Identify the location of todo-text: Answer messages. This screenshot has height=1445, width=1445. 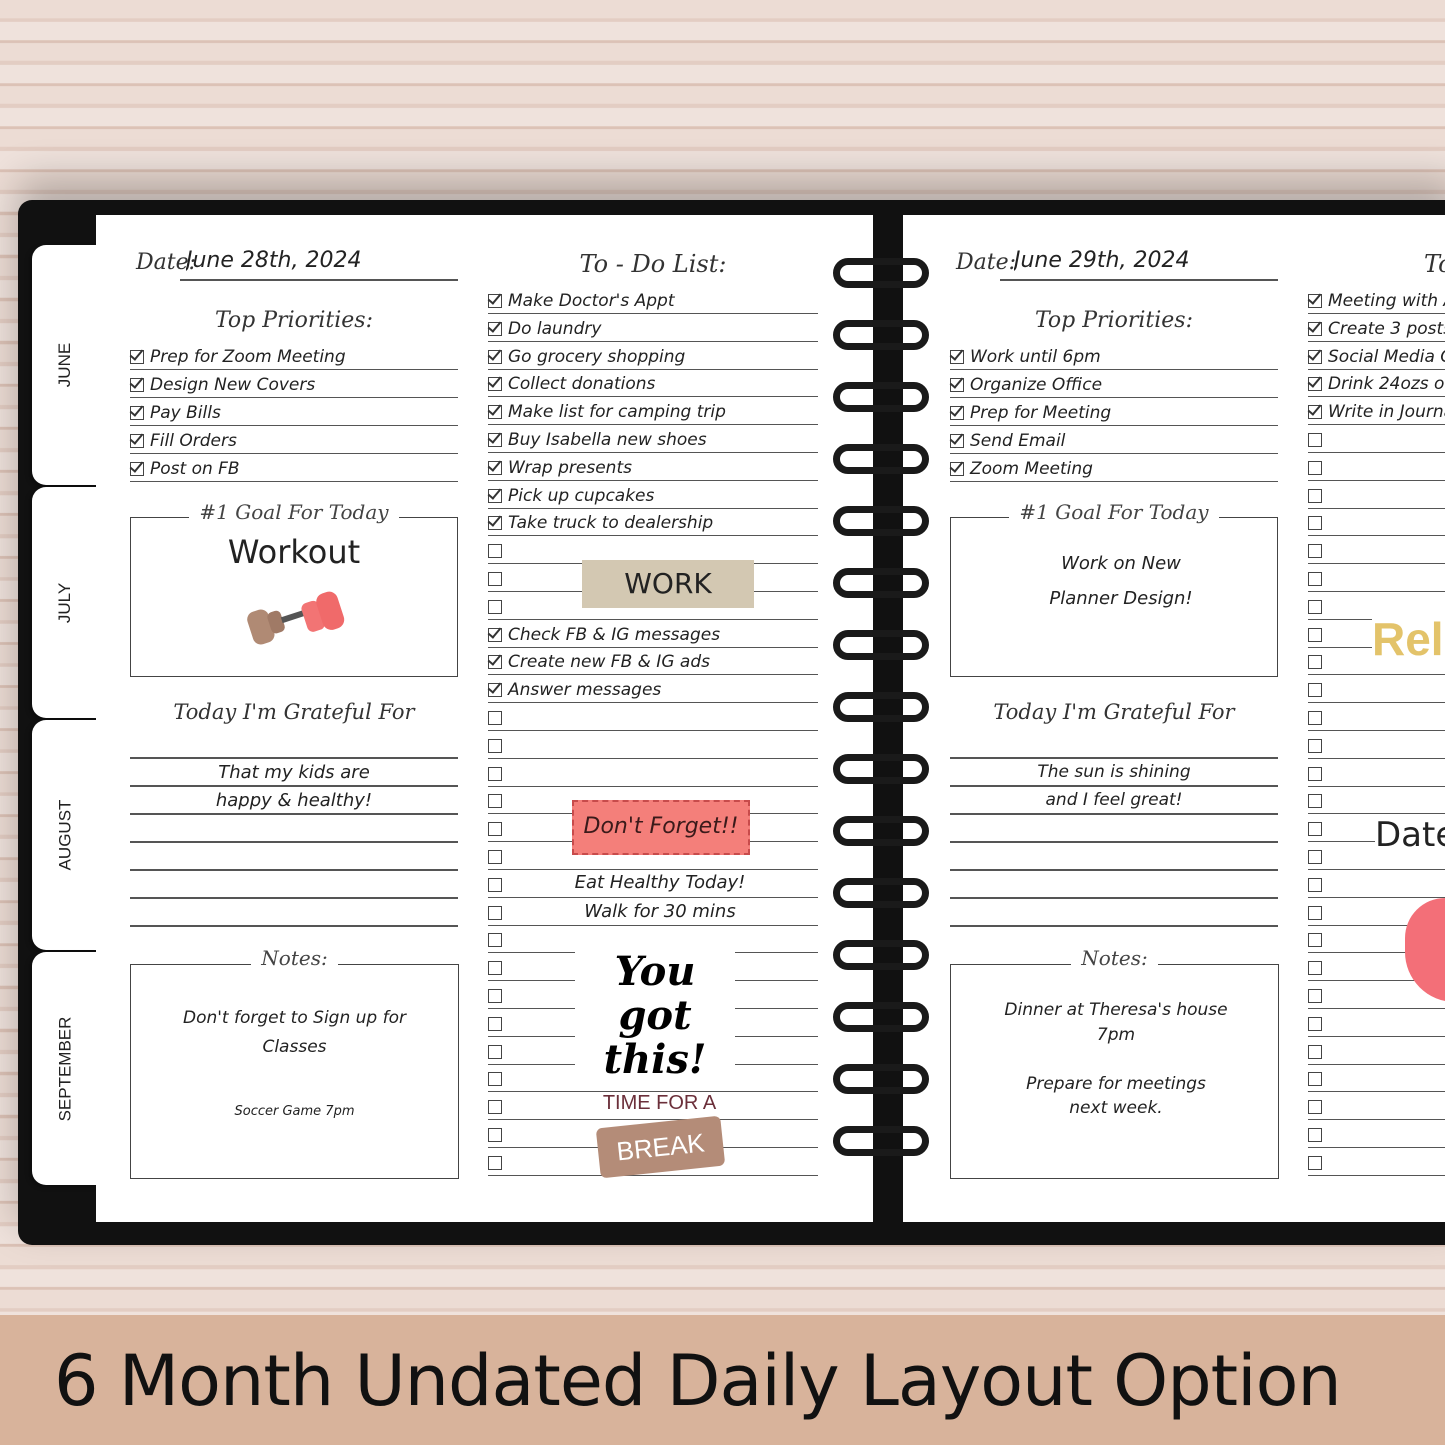
(585, 690).